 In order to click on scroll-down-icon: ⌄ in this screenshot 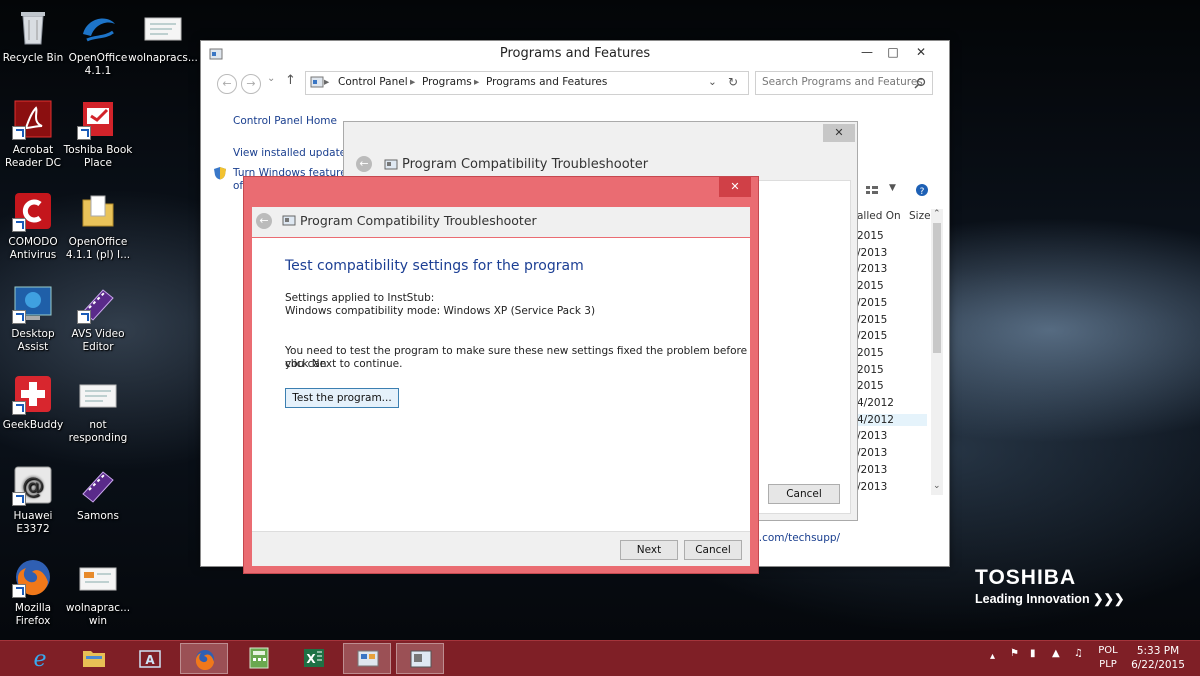, I will do `click(937, 486)`.